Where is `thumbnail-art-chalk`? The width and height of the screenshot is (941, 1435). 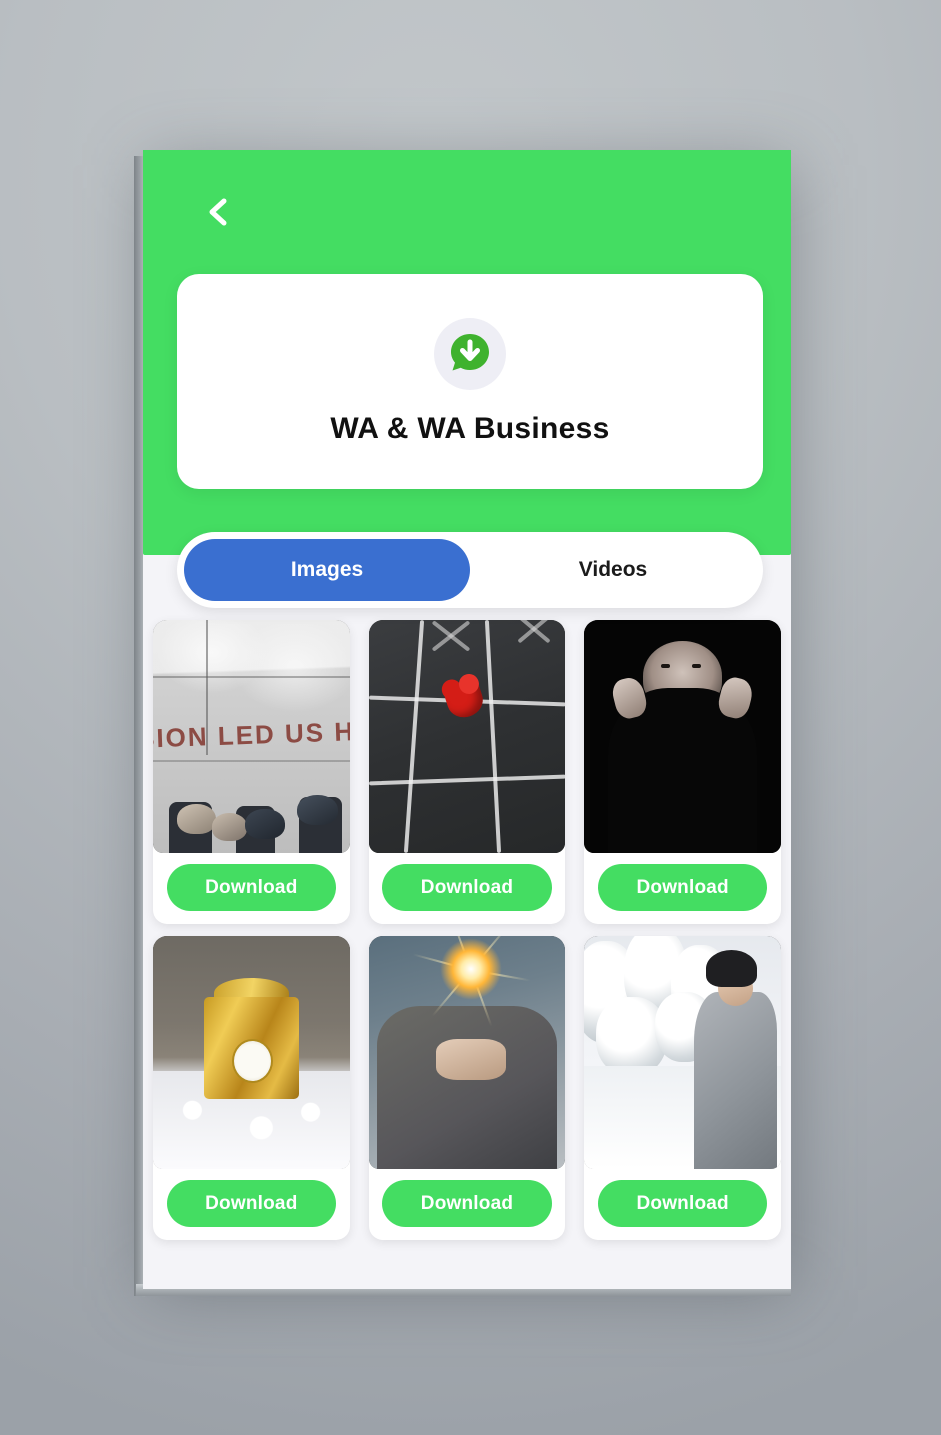
thumbnail-art-chalk is located at coordinates (467, 736).